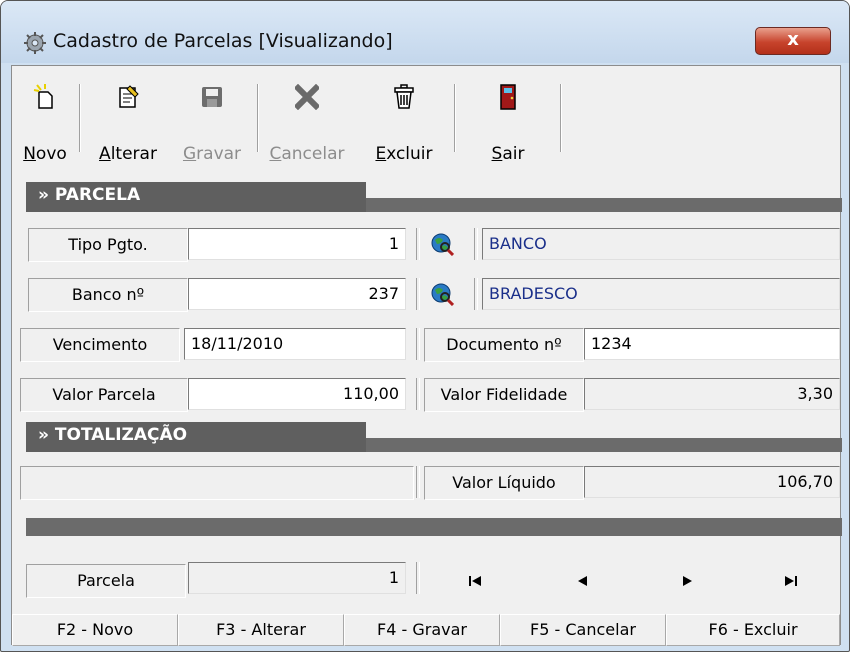 This screenshot has width=850, height=652. What do you see at coordinates (504, 483) in the screenshot?
I see `valor-liquido-label: Valor Líquido` at bounding box center [504, 483].